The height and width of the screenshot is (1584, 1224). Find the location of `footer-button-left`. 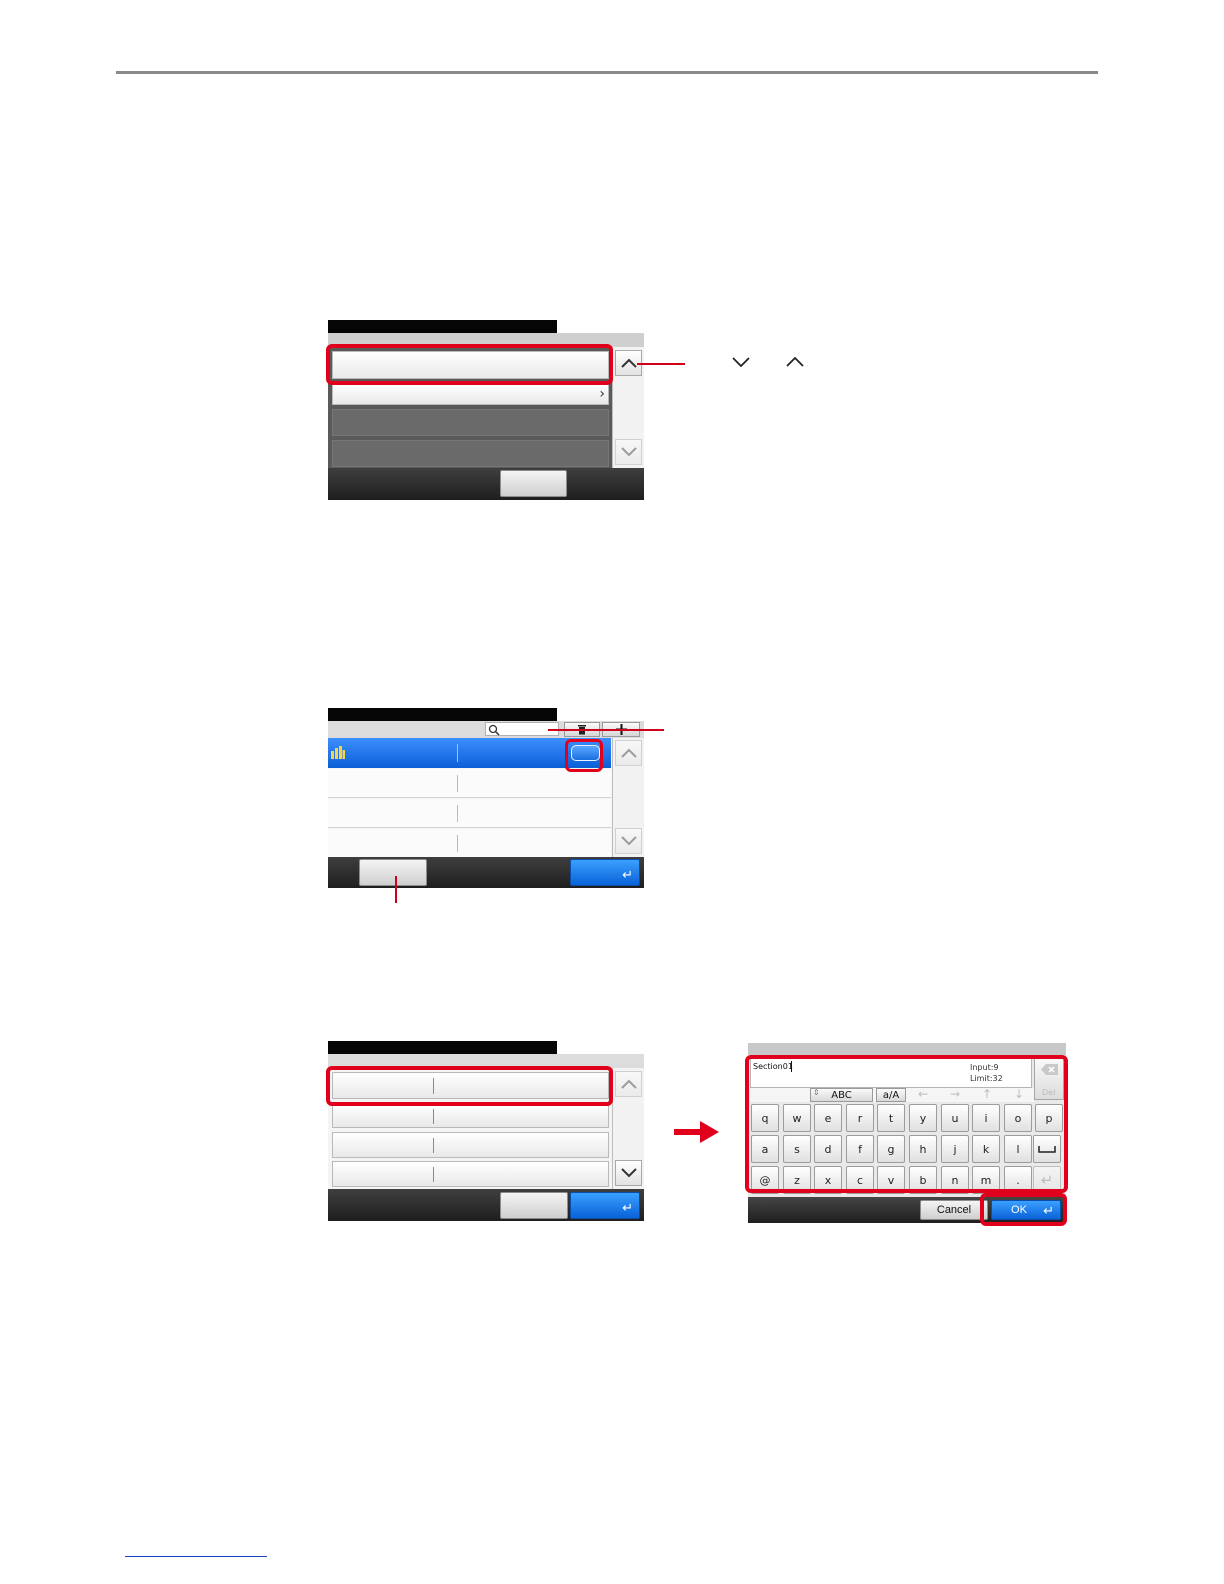

footer-button-left is located at coordinates (393, 872).